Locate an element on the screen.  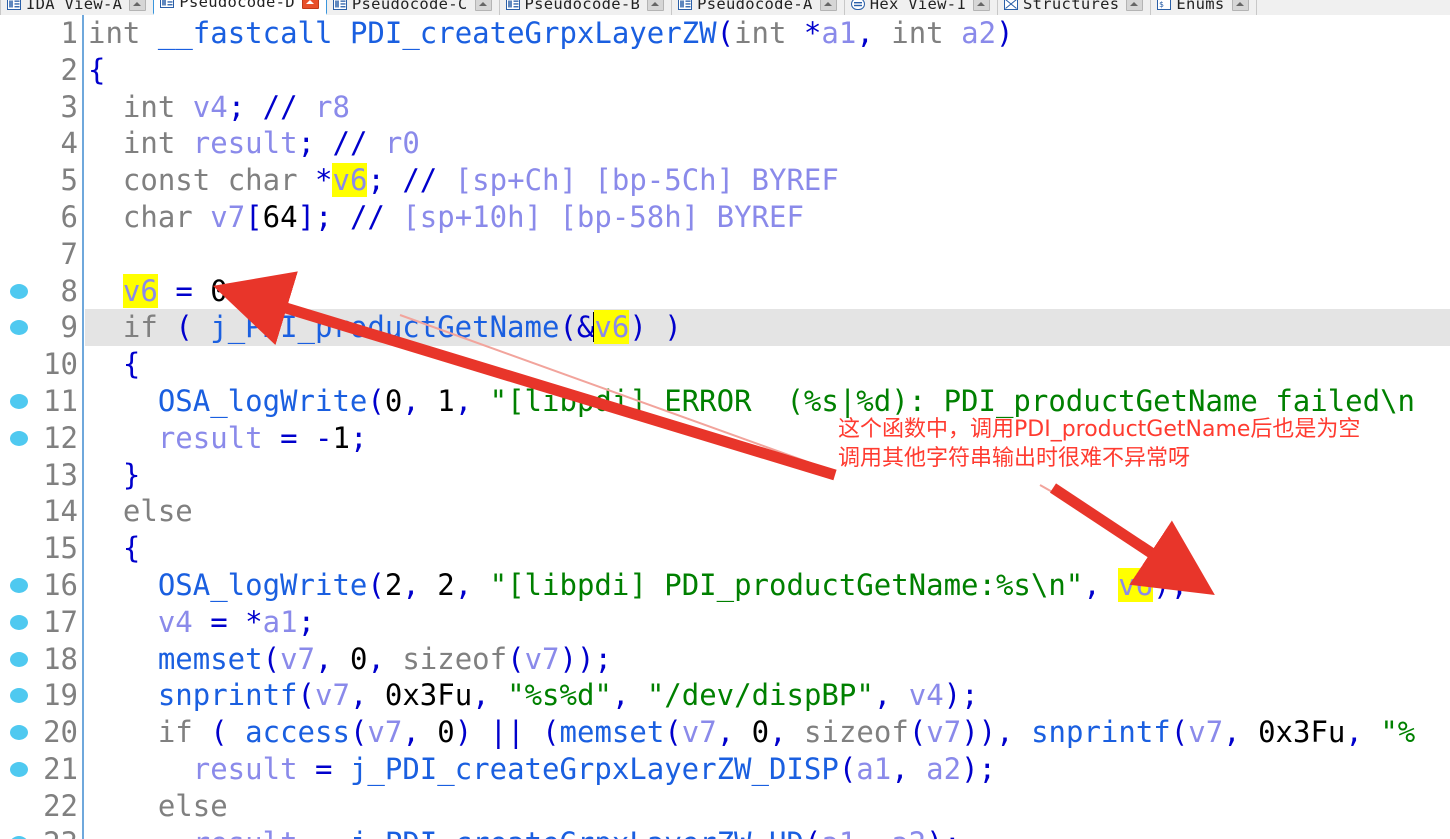
code-line-4: 4 int result; // r0 is located at coordinates (725, 144).